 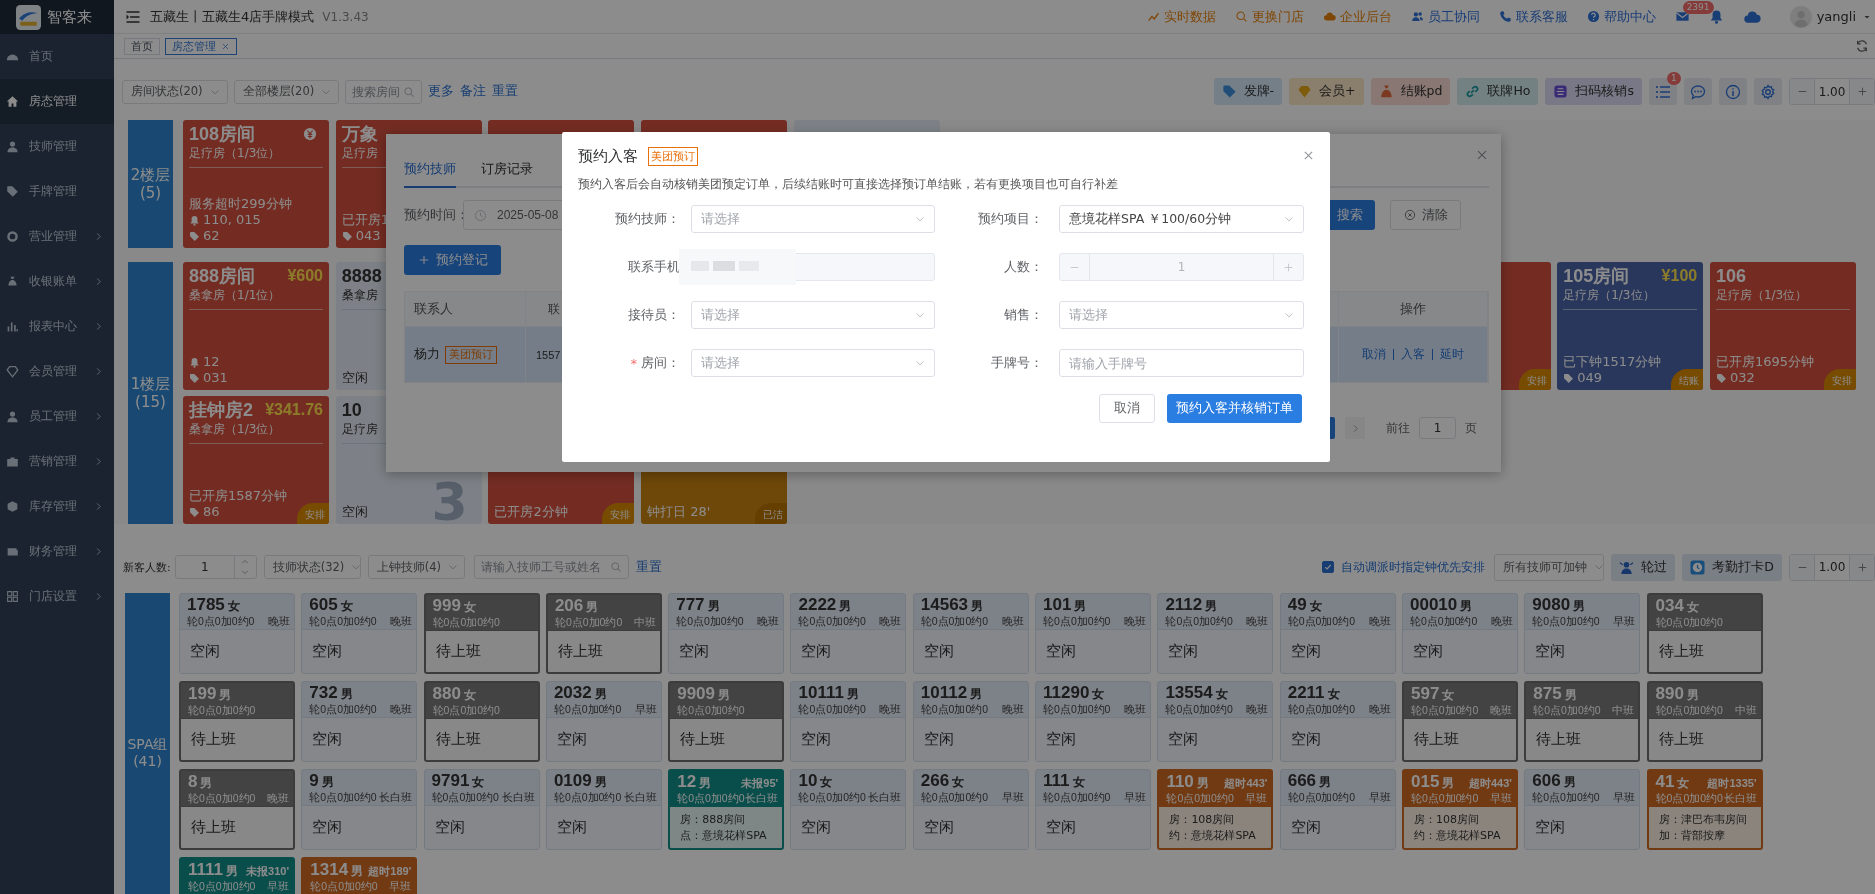 What do you see at coordinates (970, 809) in the screenshot?
I see `technician-card: 266 女 轮0点0加0约0 早班 空闲` at bounding box center [970, 809].